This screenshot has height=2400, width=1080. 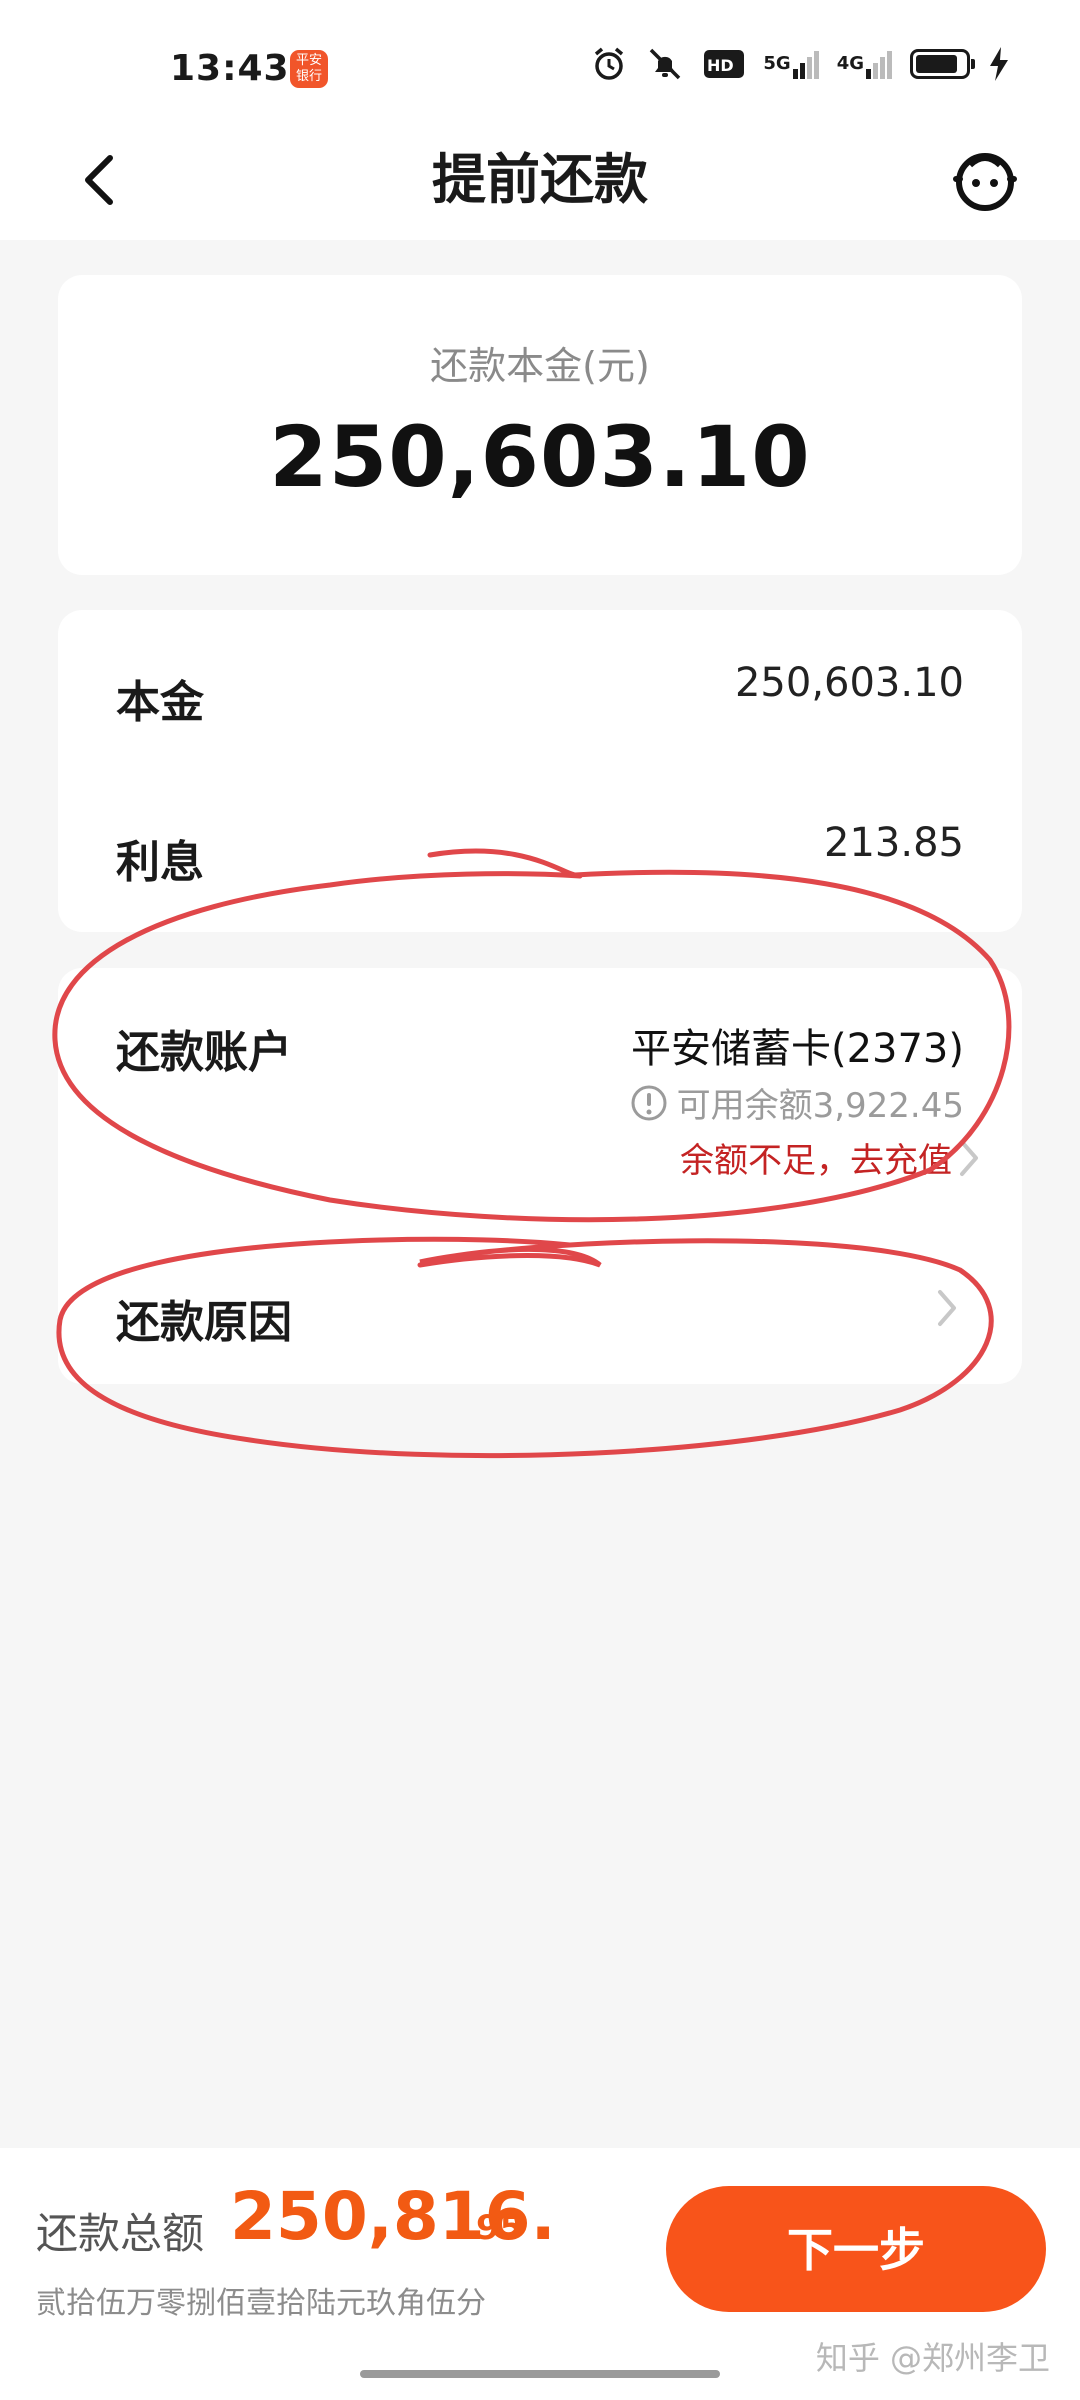 What do you see at coordinates (777, 63) in the screenshot?
I see `network-5g-label: 5G` at bounding box center [777, 63].